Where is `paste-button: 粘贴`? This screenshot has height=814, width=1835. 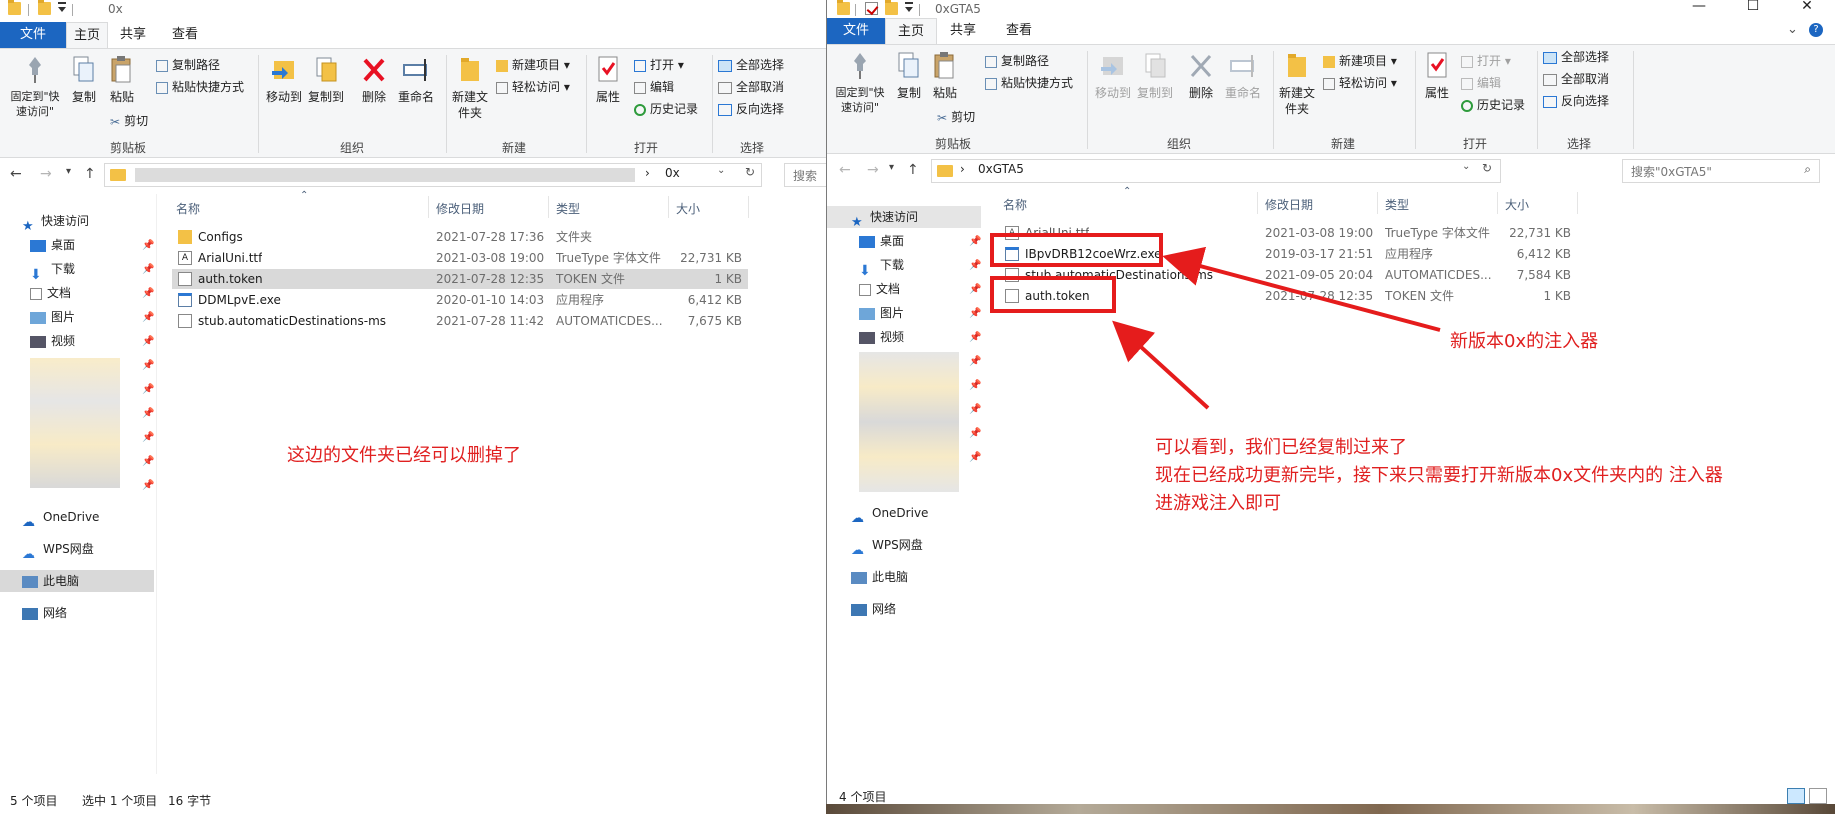 paste-button: 粘贴 is located at coordinates (945, 76).